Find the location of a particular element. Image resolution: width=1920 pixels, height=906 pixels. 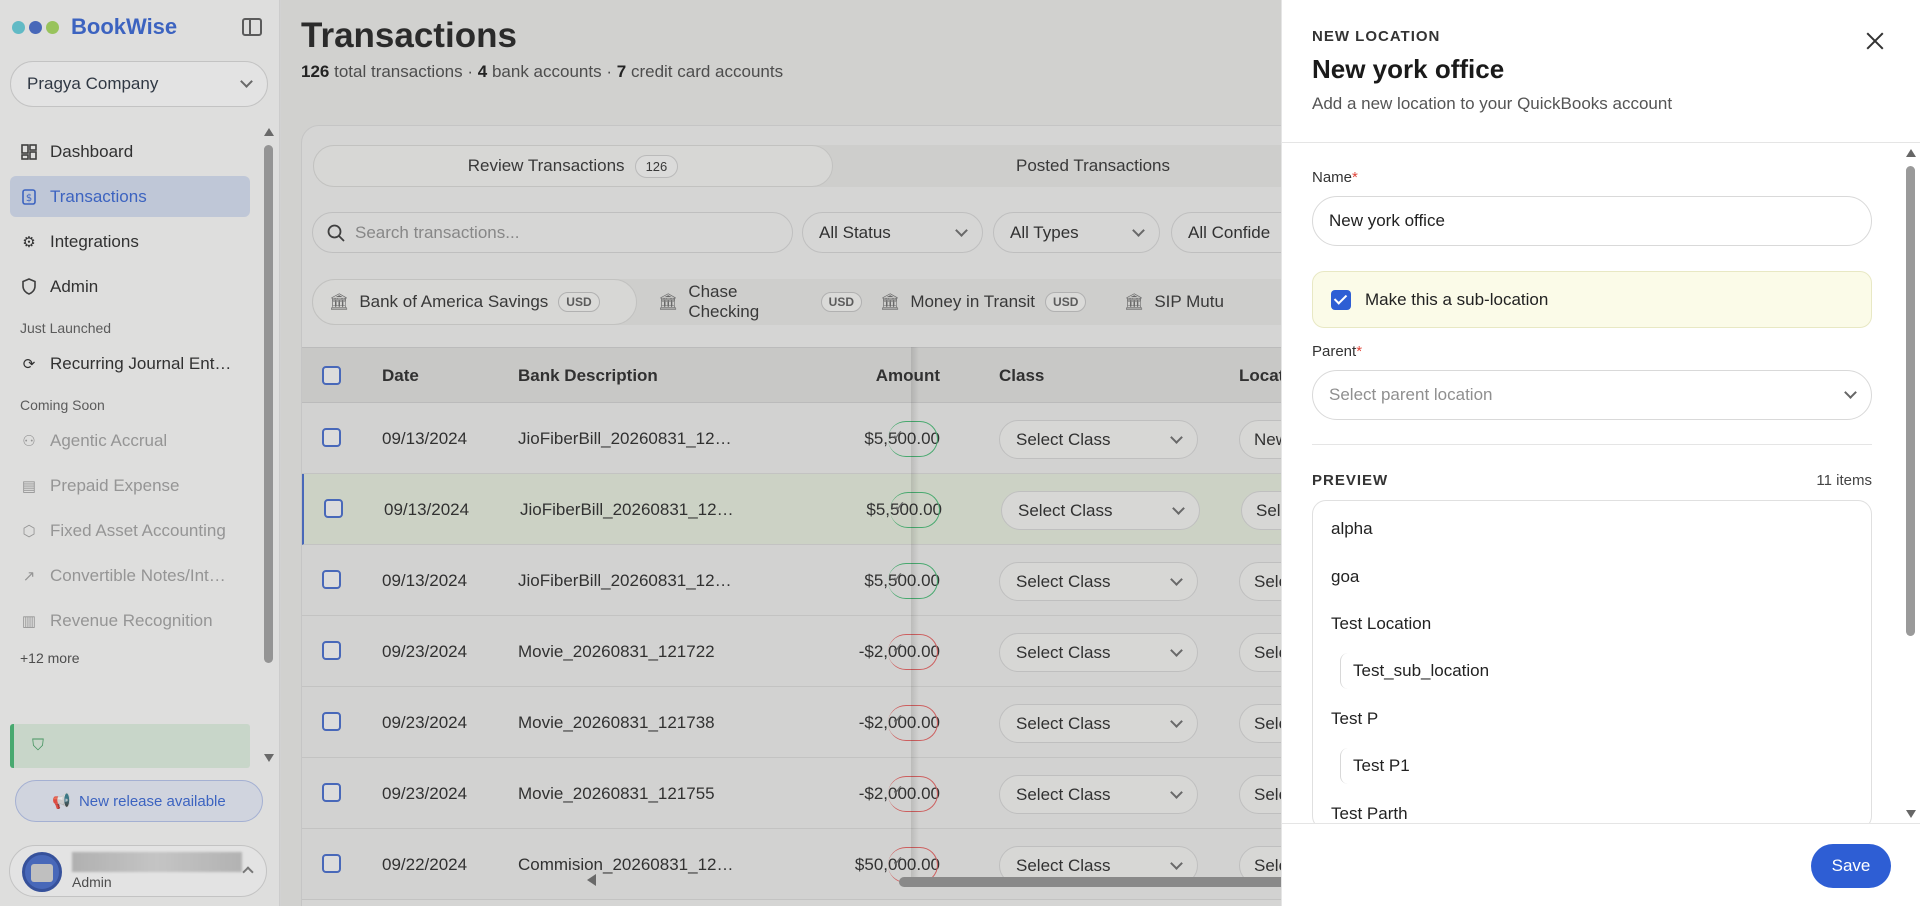

sync-status-banner: ⛉ is located at coordinates (130, 746).